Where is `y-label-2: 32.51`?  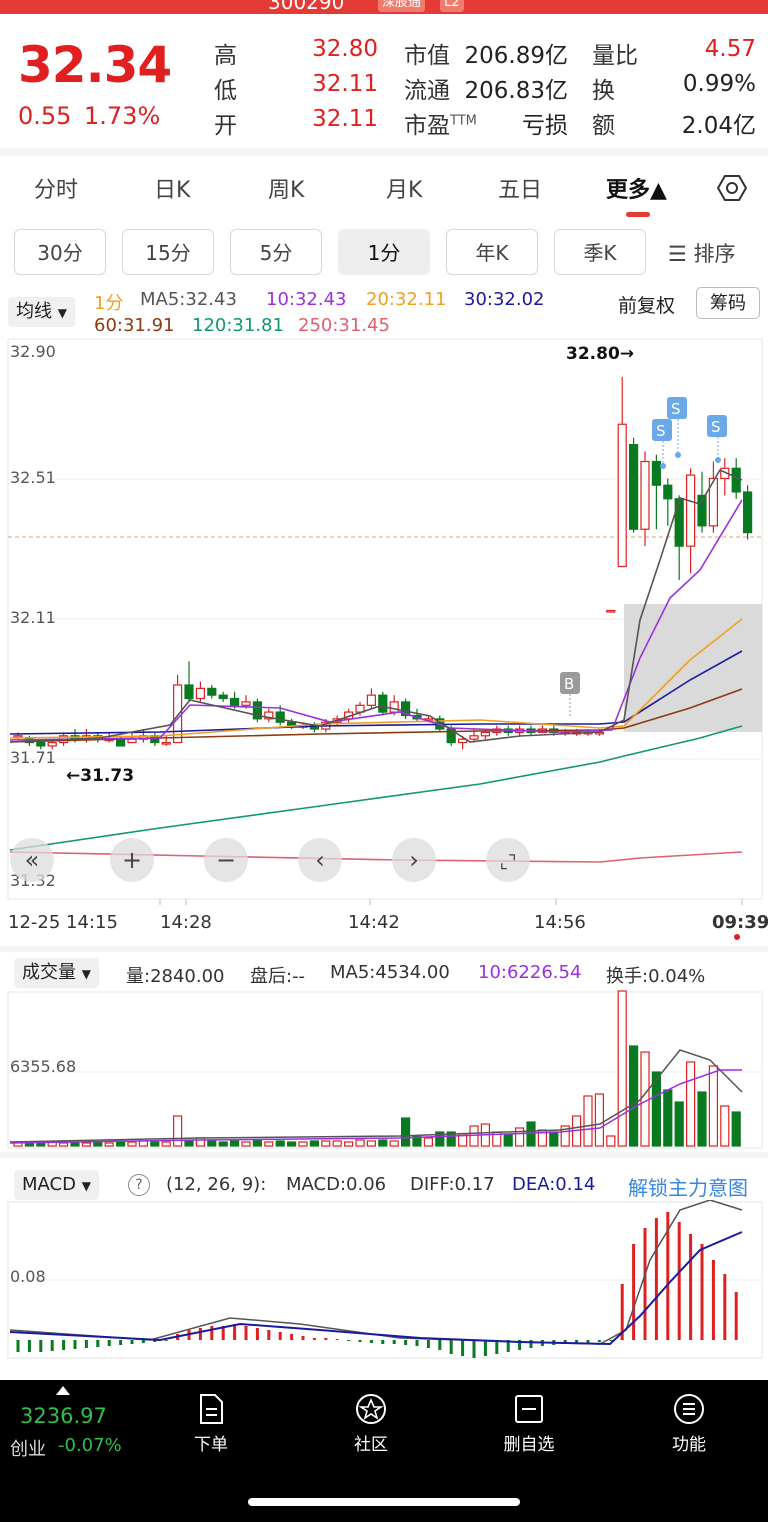
y-label-2: 32.51 is located at coordinates (33, 477).